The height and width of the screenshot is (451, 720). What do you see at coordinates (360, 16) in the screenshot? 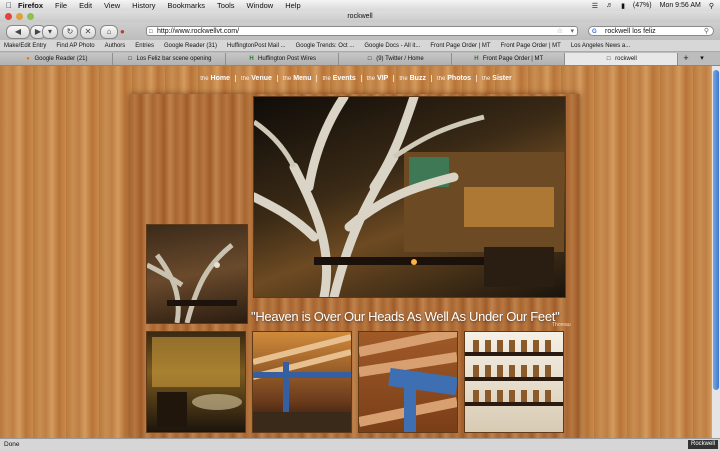
I see `window-titlebar: rockwell` at bounding box center [360, 16].